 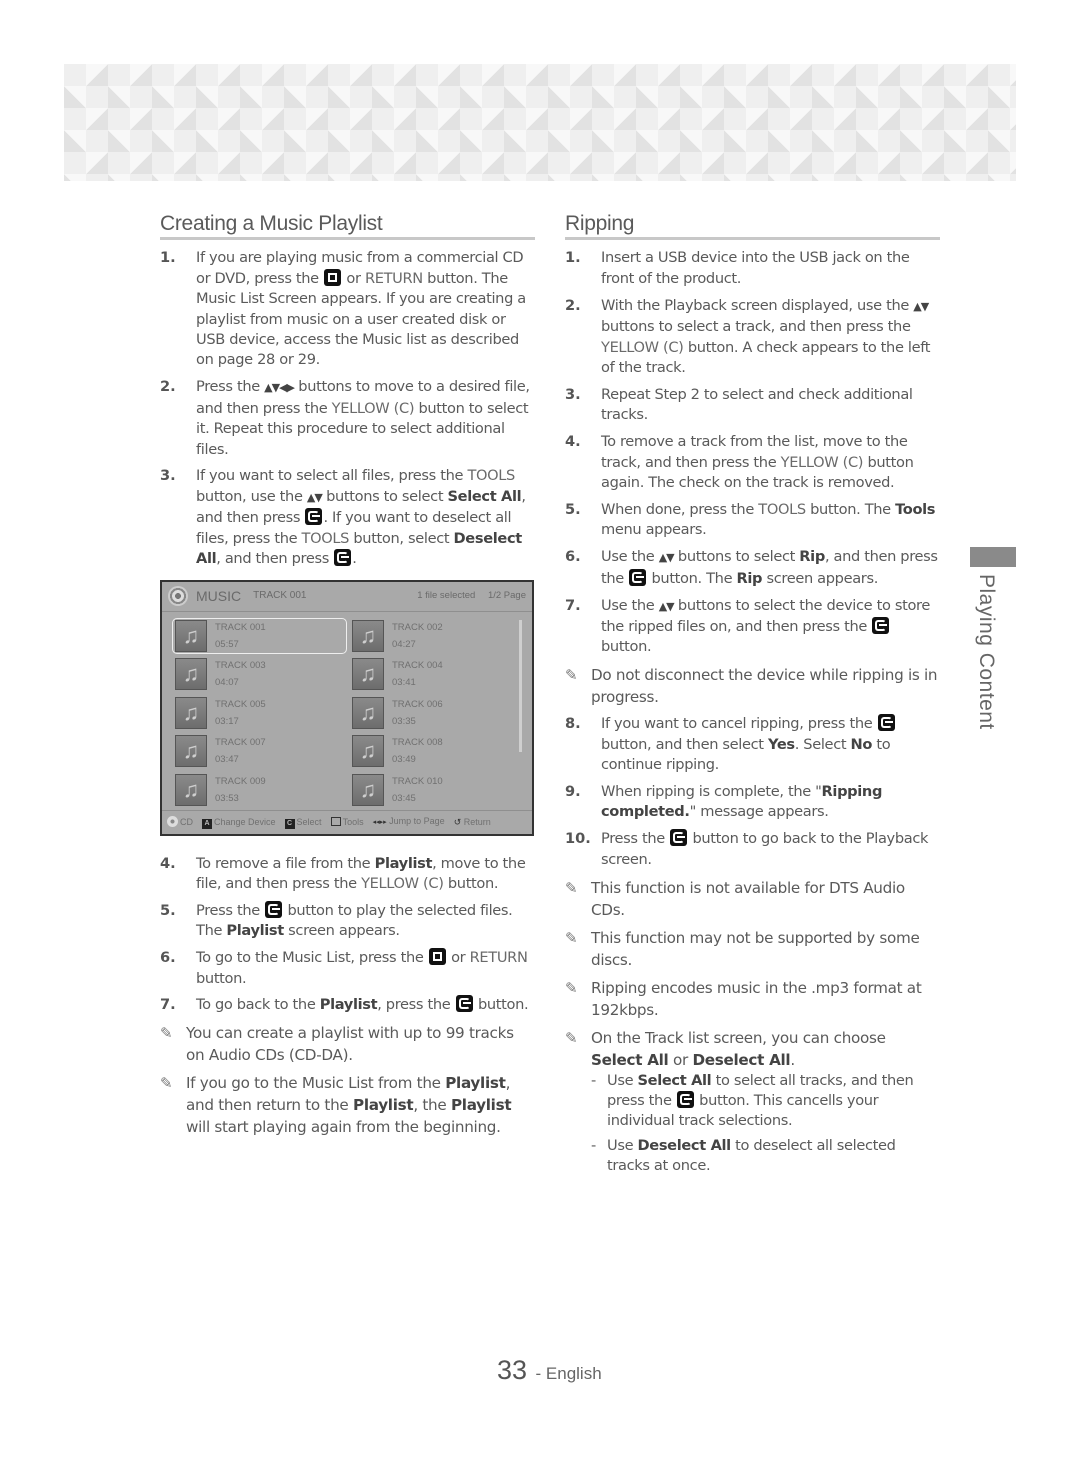 I want to click on step-number: 1., so click(x=168, y=258).